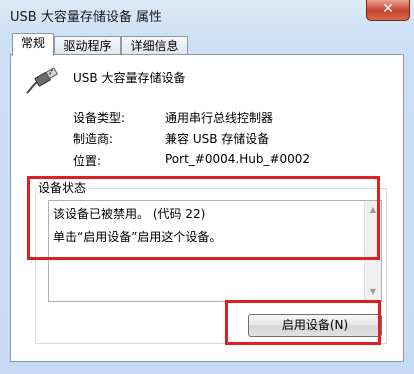 This screenshot has width=414, height=374. Describe the element at coordinates (62, 187) in the screenshot. I see `device-status-legend: 设备状态` at that location.